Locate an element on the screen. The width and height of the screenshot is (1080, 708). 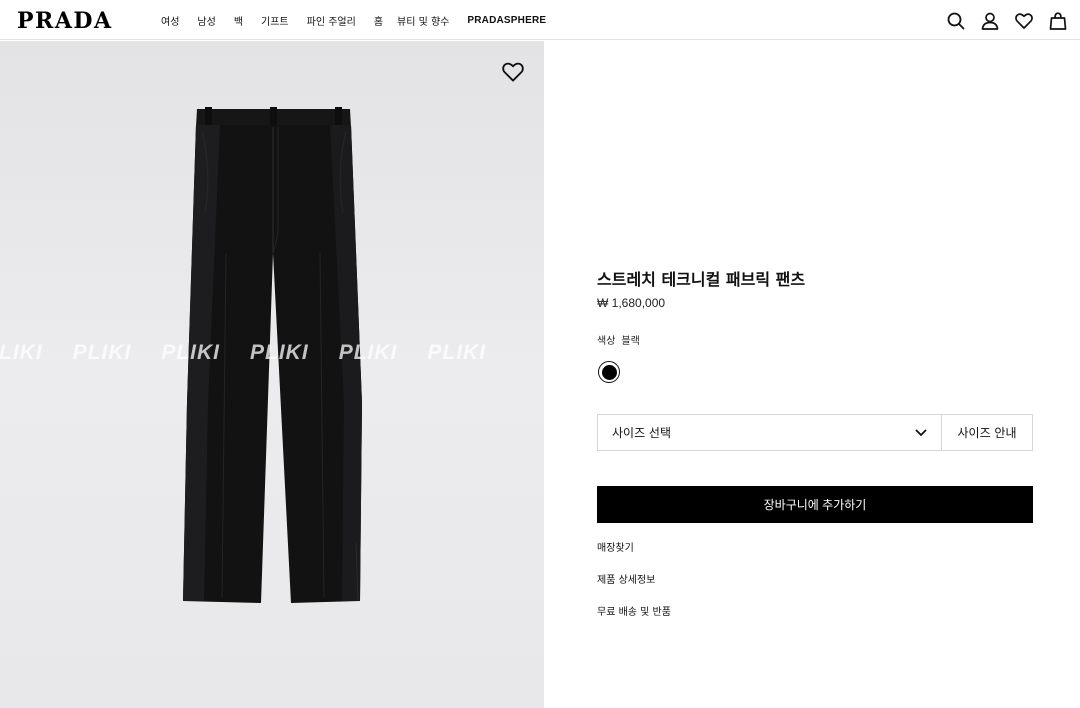
size-selector: 사이즈 선택 사이즈 안내 is located at coordinates (815, 432).